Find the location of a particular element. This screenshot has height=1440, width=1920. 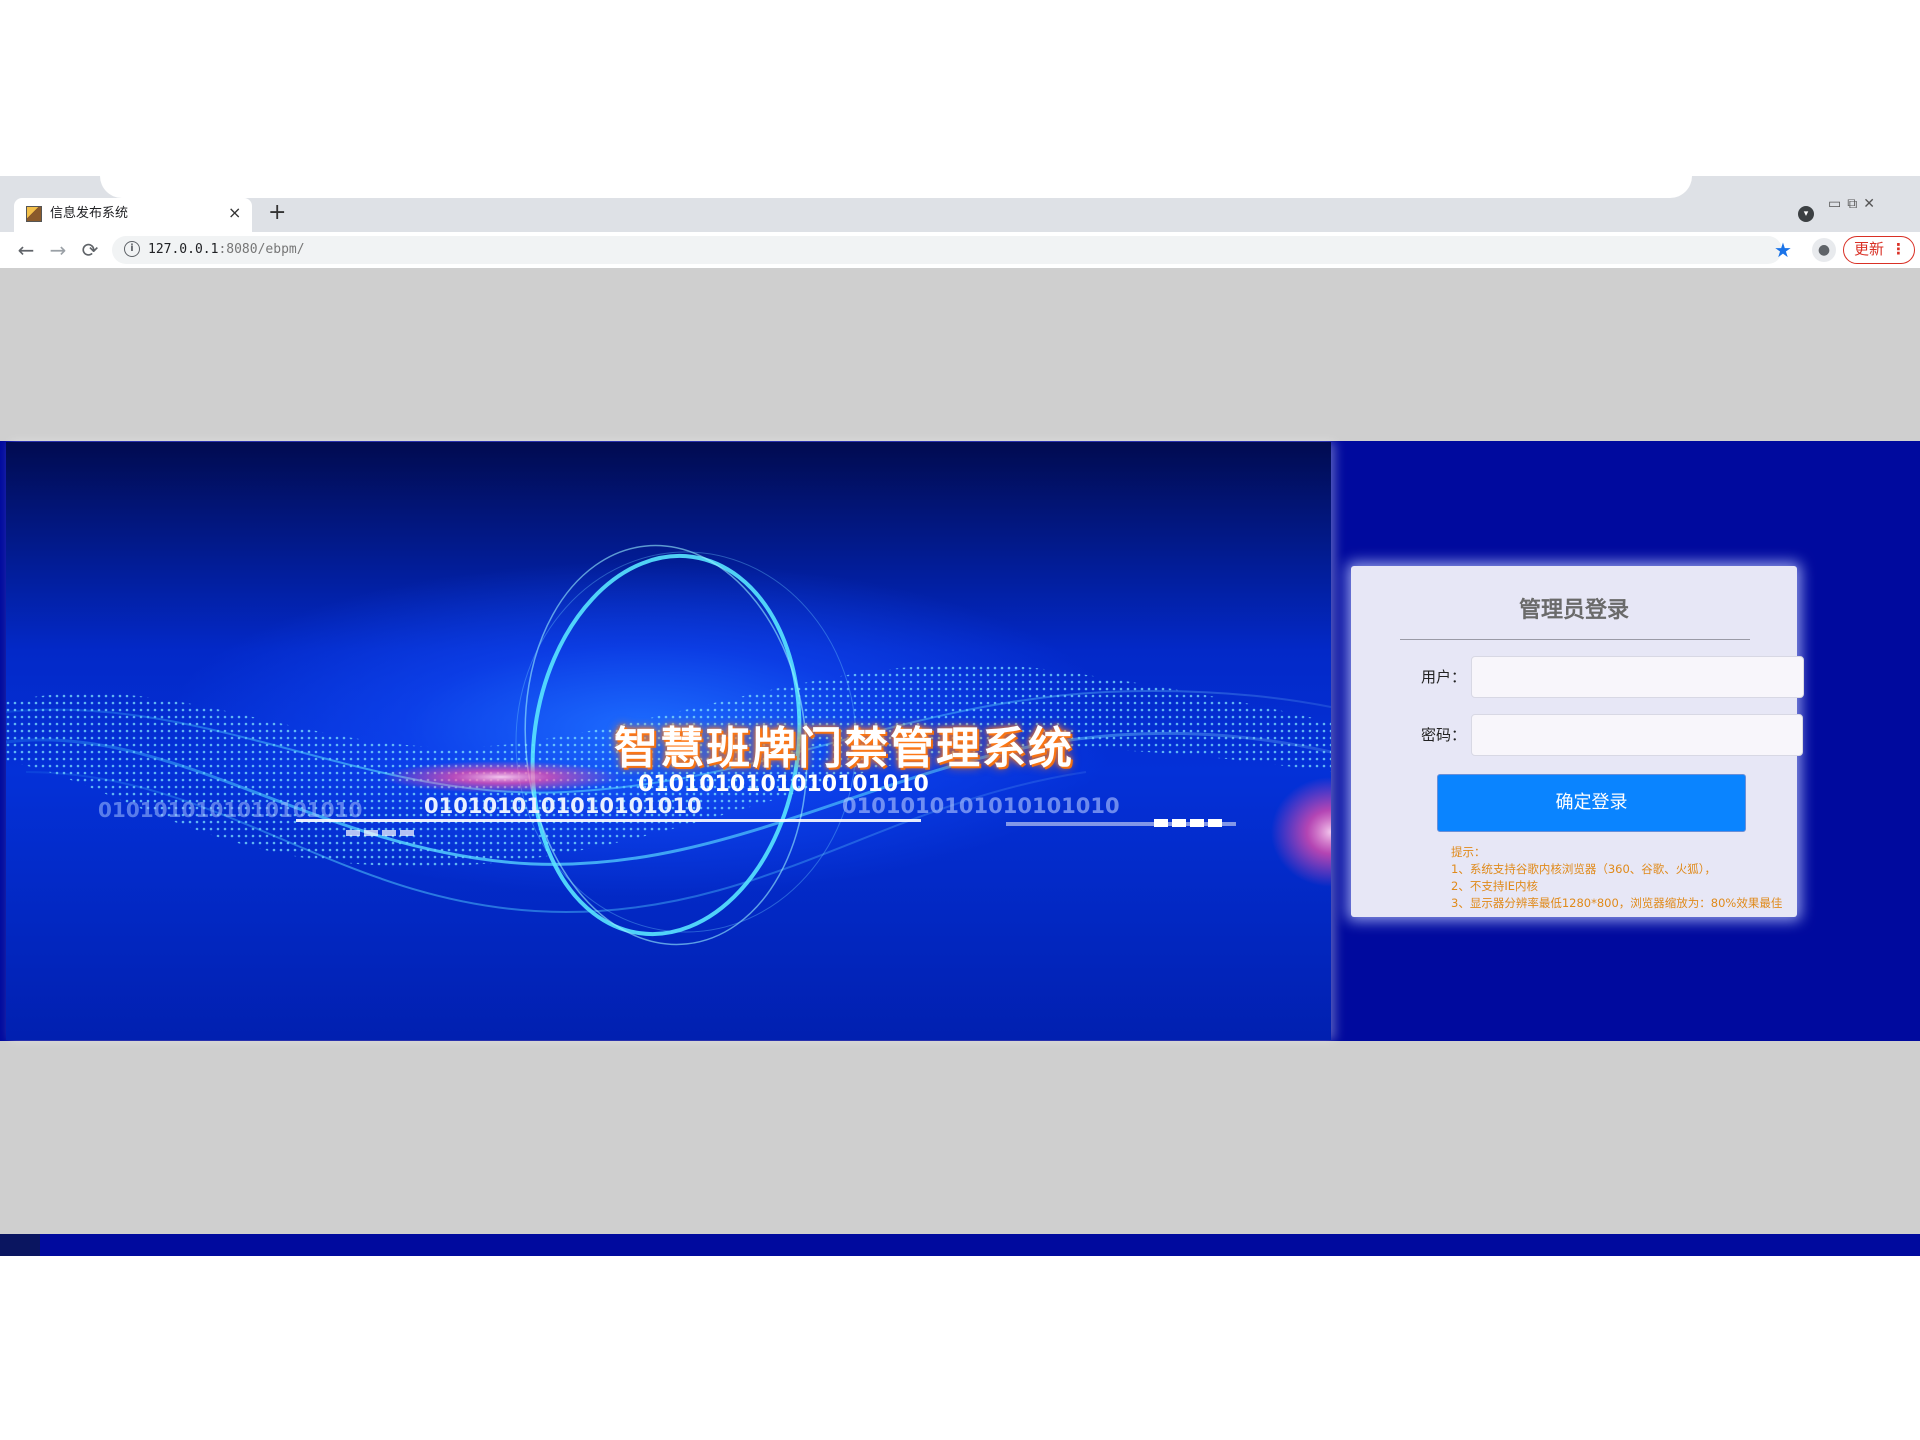

tip-line: 1、系统支持谷歌内核浏览器（360、谷歌、火狐）， is located at coordinates (1584, 869).